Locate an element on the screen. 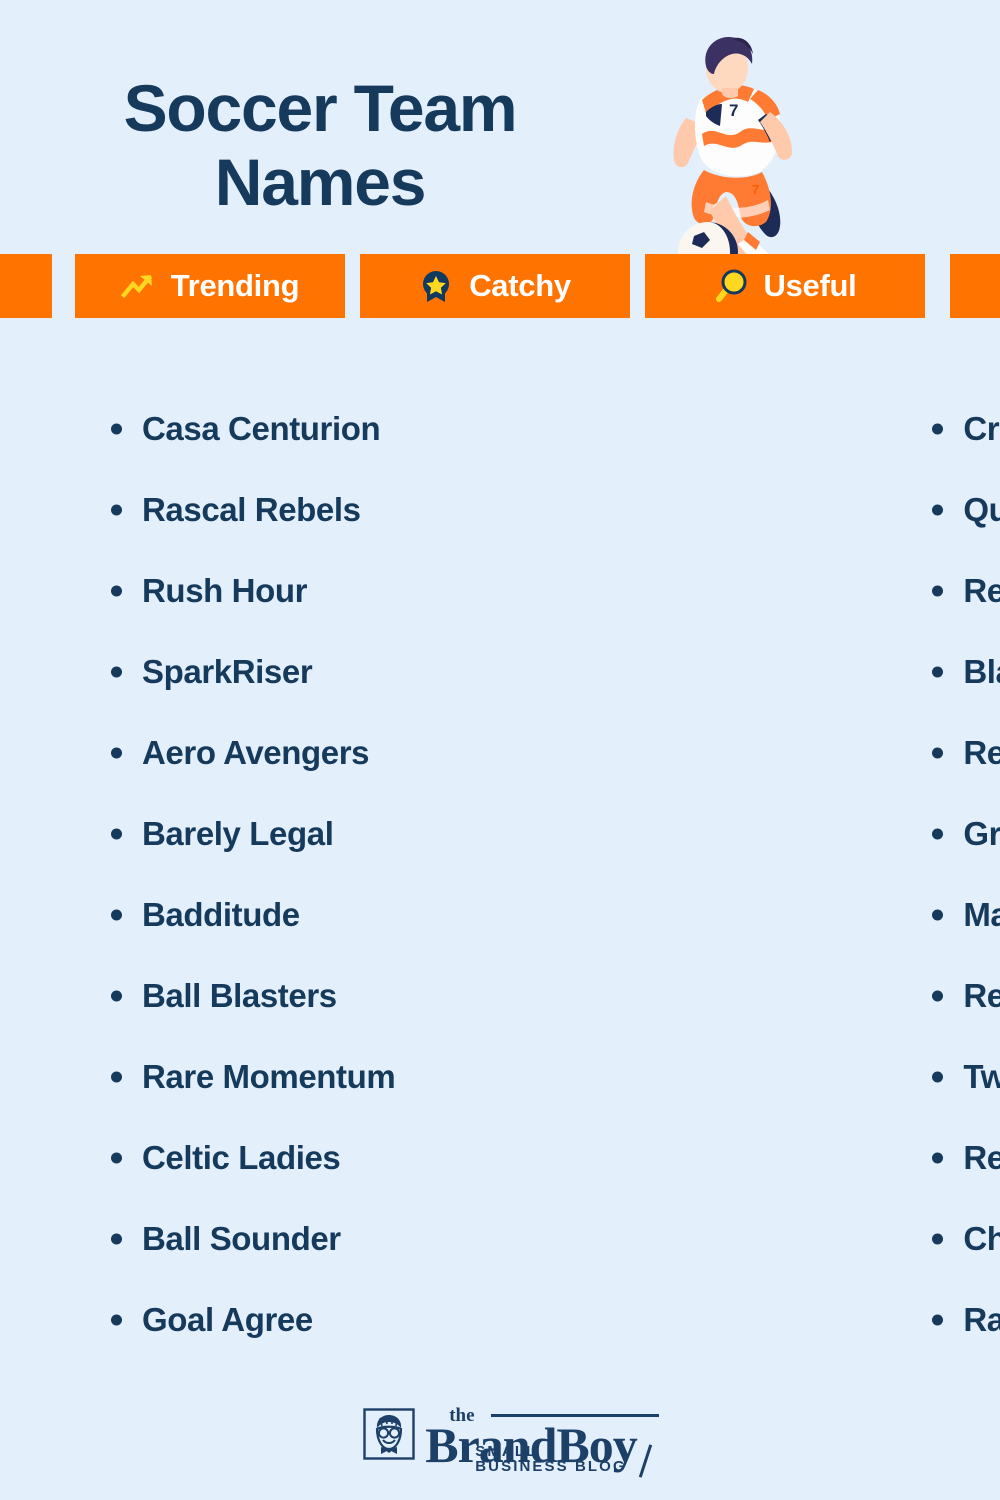 The image size is (1000, 1500). team-name: Ball Sounder is located at coordinates (241, 1238).